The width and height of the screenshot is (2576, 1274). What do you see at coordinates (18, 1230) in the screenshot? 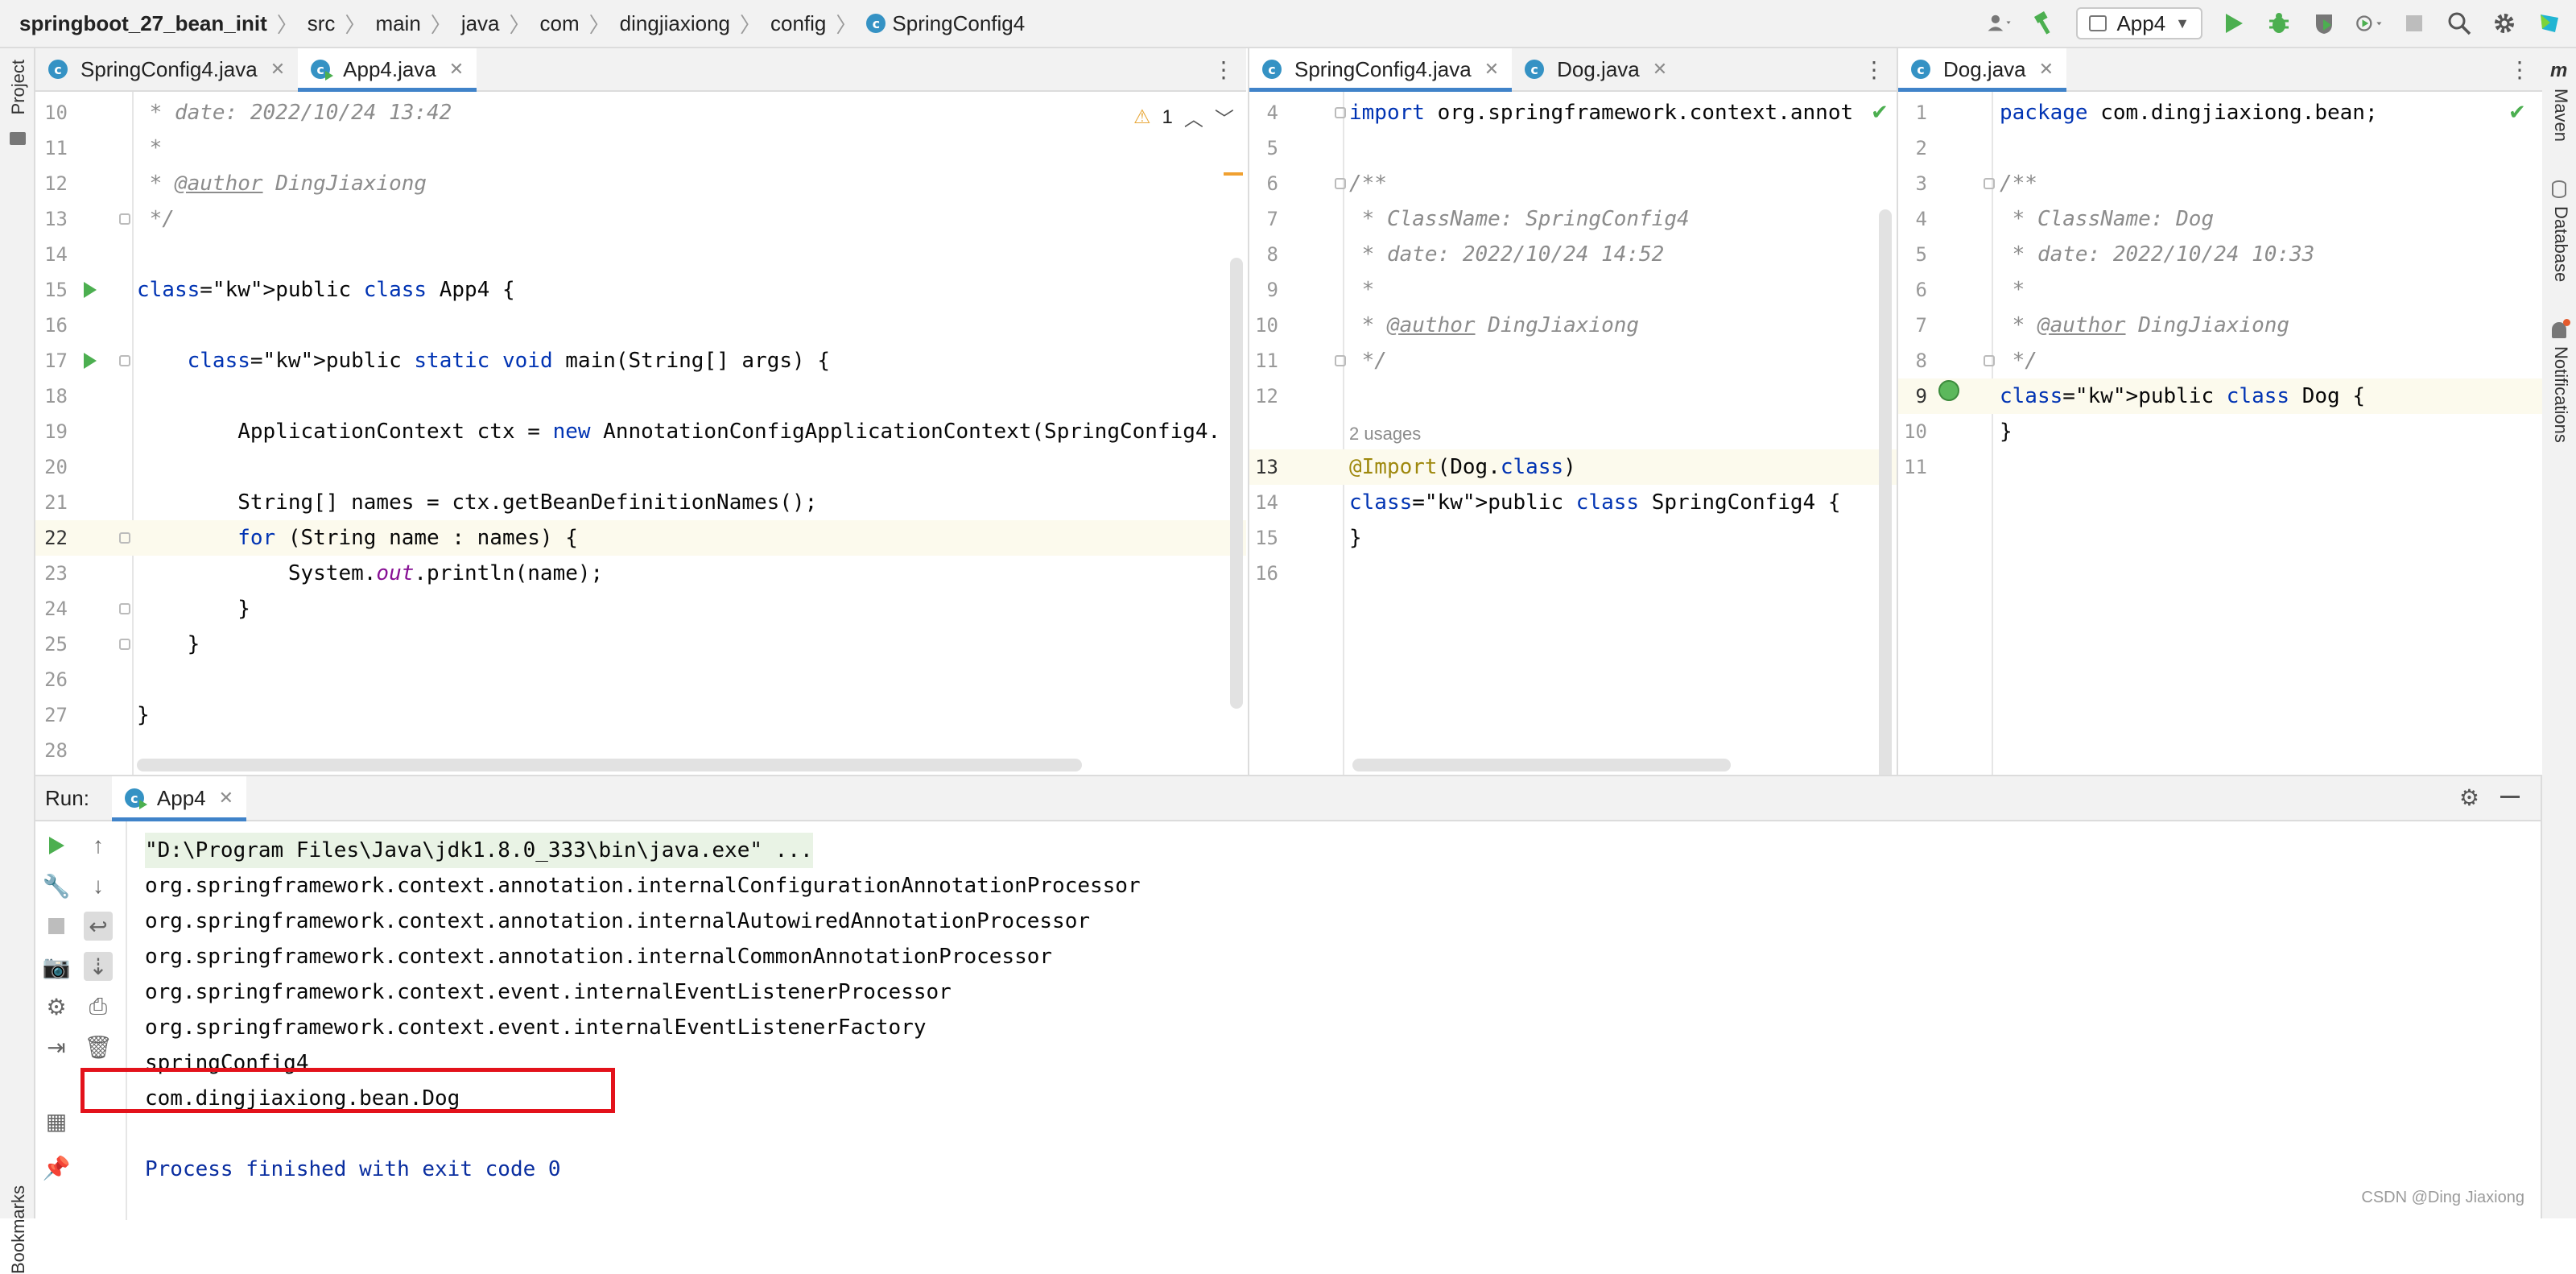
I see `bookmarks-tool-button: Bookmarks` at bounding box center [18, 1230].